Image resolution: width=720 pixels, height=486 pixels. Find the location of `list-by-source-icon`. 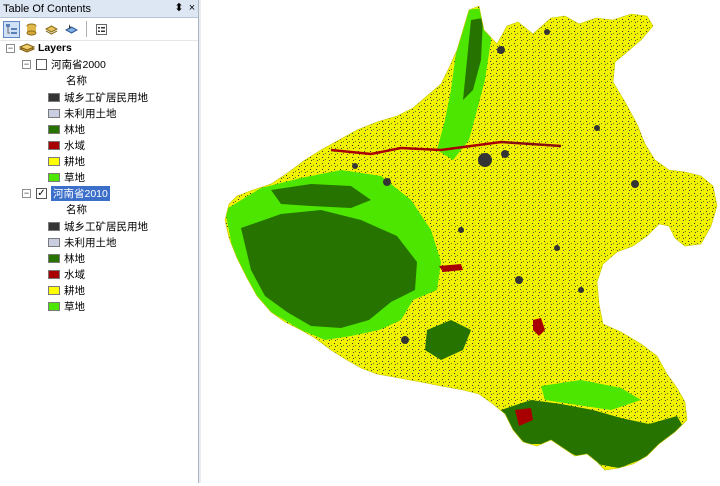

list-by-source-icon is located at coordinates (31, 29).